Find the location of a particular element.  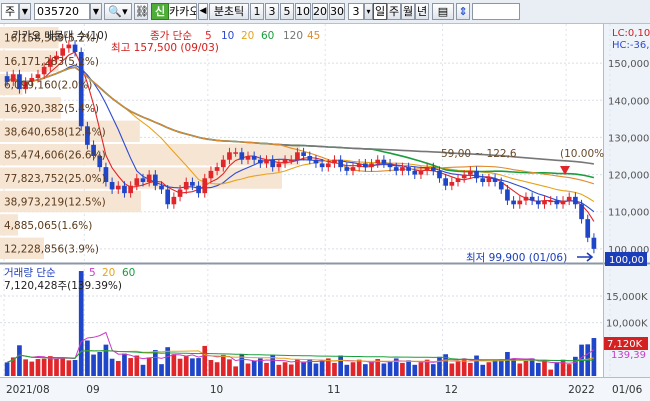

period-1-button: 1 is located at coordinates (257, 11).